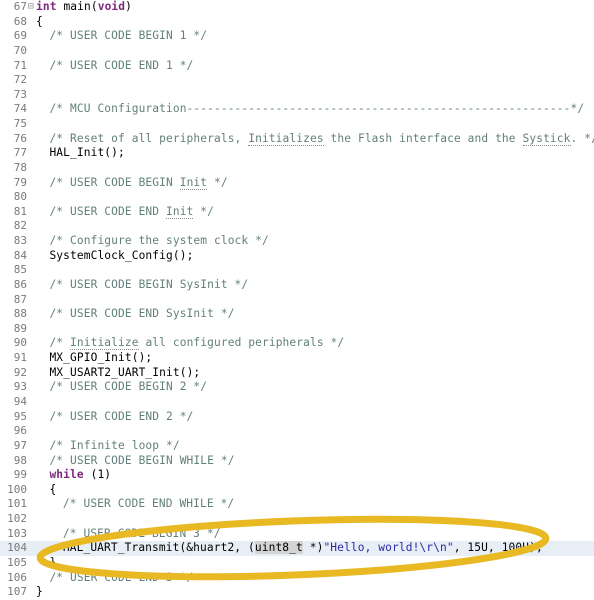 This screenshot has width=594, height=600. I want to click on code-token: . */, so click(582, 138).